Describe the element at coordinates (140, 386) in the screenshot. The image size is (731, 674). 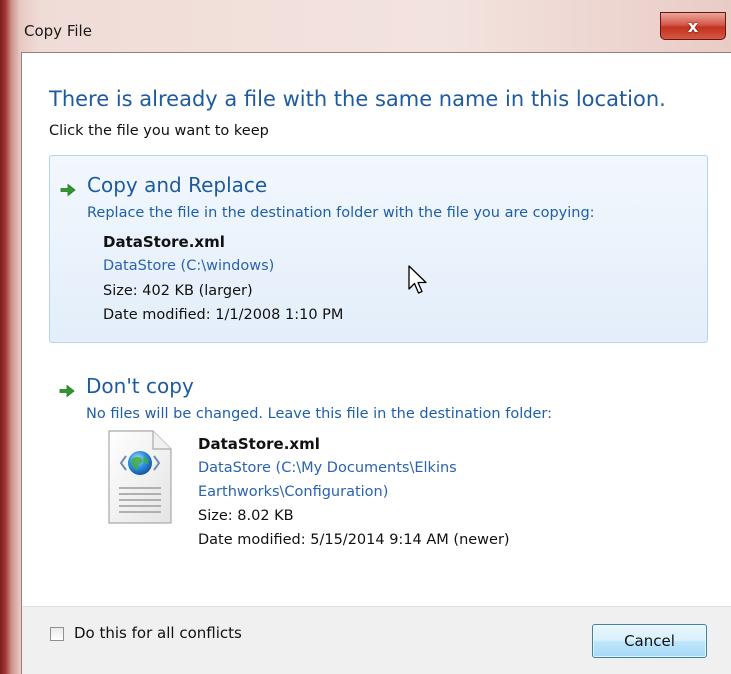
I see `option-title: Don't copy` at that location.